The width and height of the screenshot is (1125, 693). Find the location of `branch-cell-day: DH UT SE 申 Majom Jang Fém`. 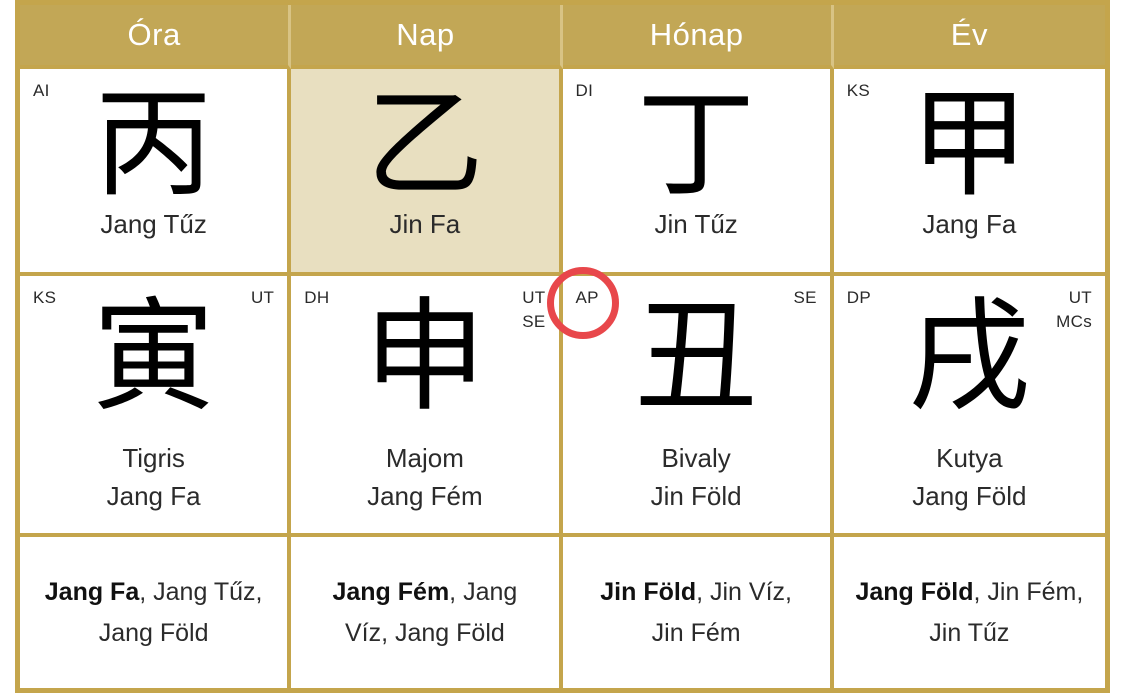

branch-cell-day: DH UT SE 申 Majom Jang Fém is located at coordinates (427, 406).